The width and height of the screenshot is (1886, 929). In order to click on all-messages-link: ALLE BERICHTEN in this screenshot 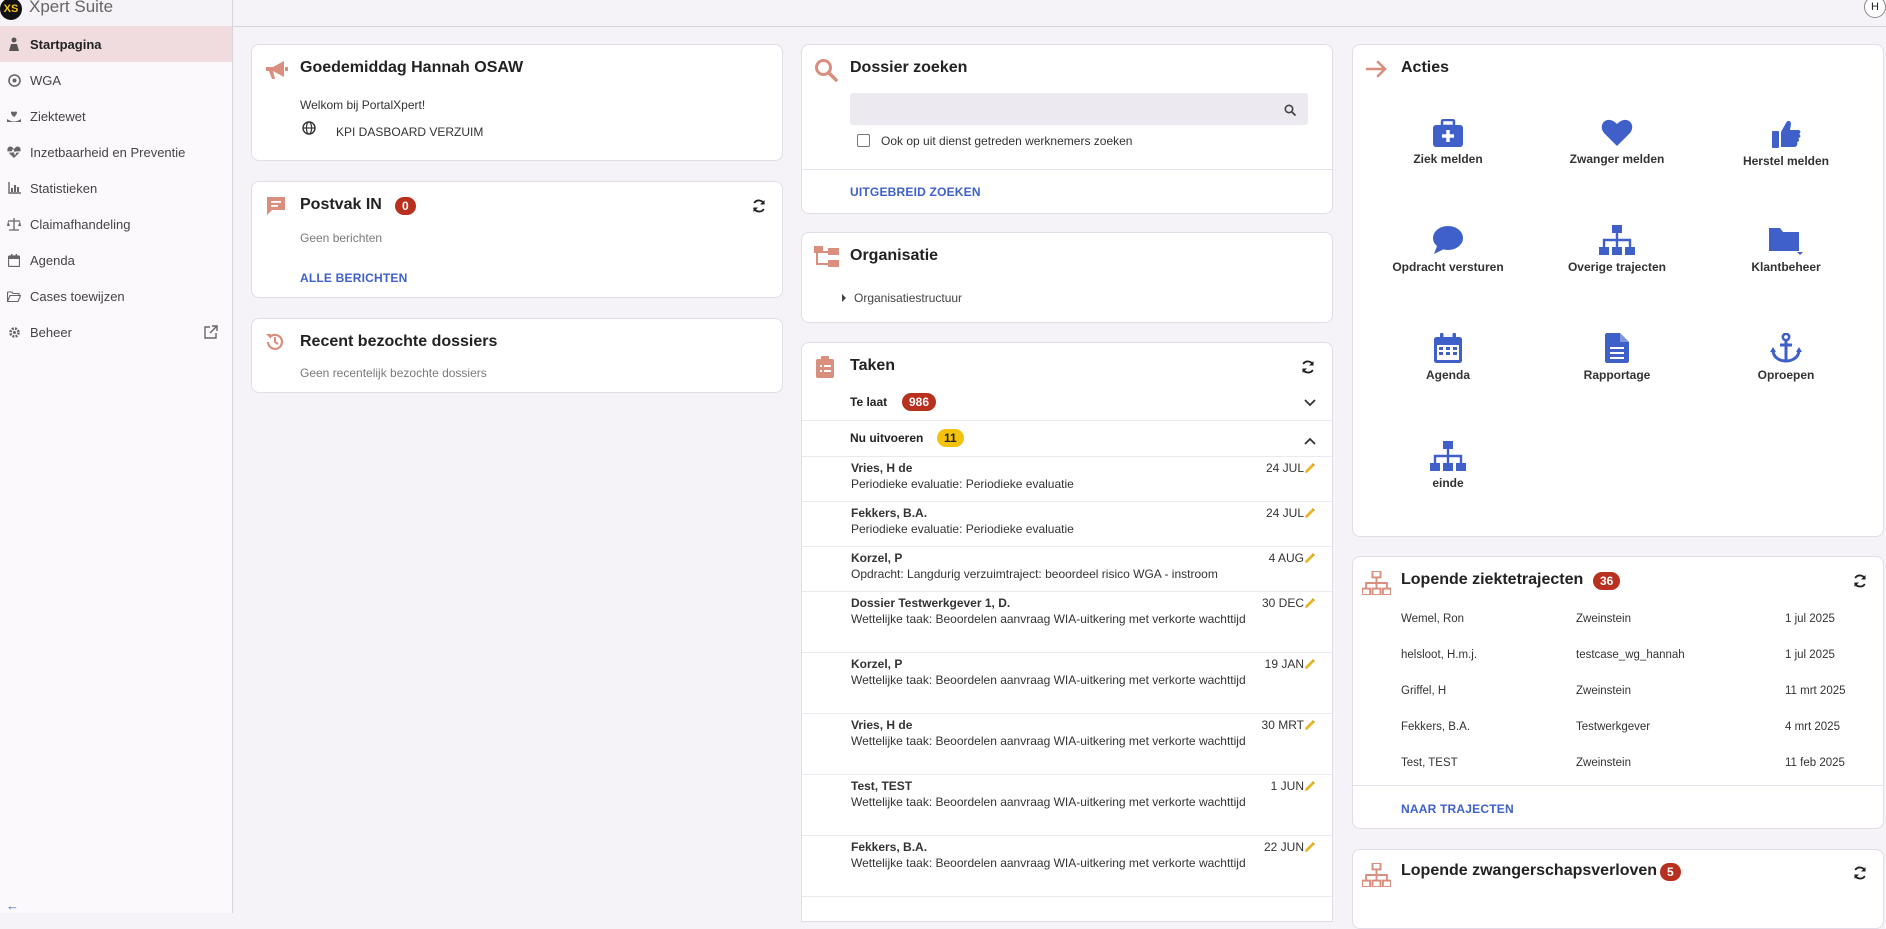, I will do `click(353, 278)`.